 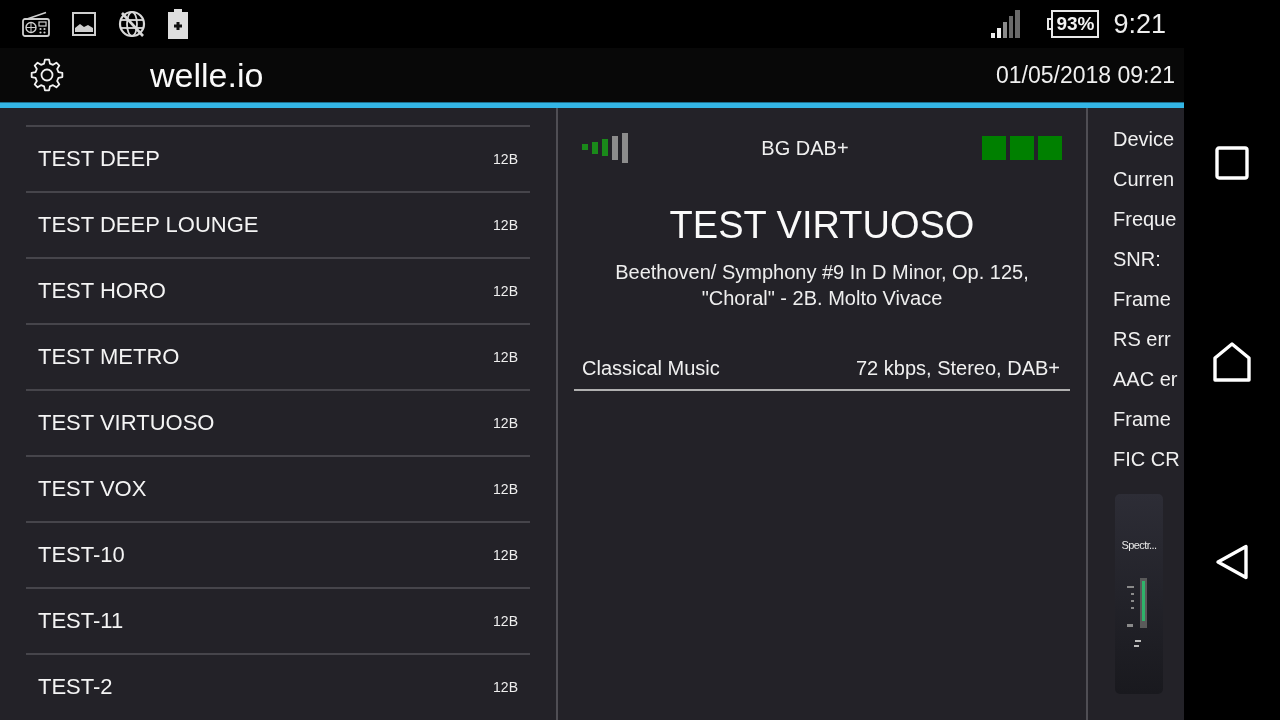 I want to click on station-name: TEST DEEP LOUNGE, so click(x=148, y=225).